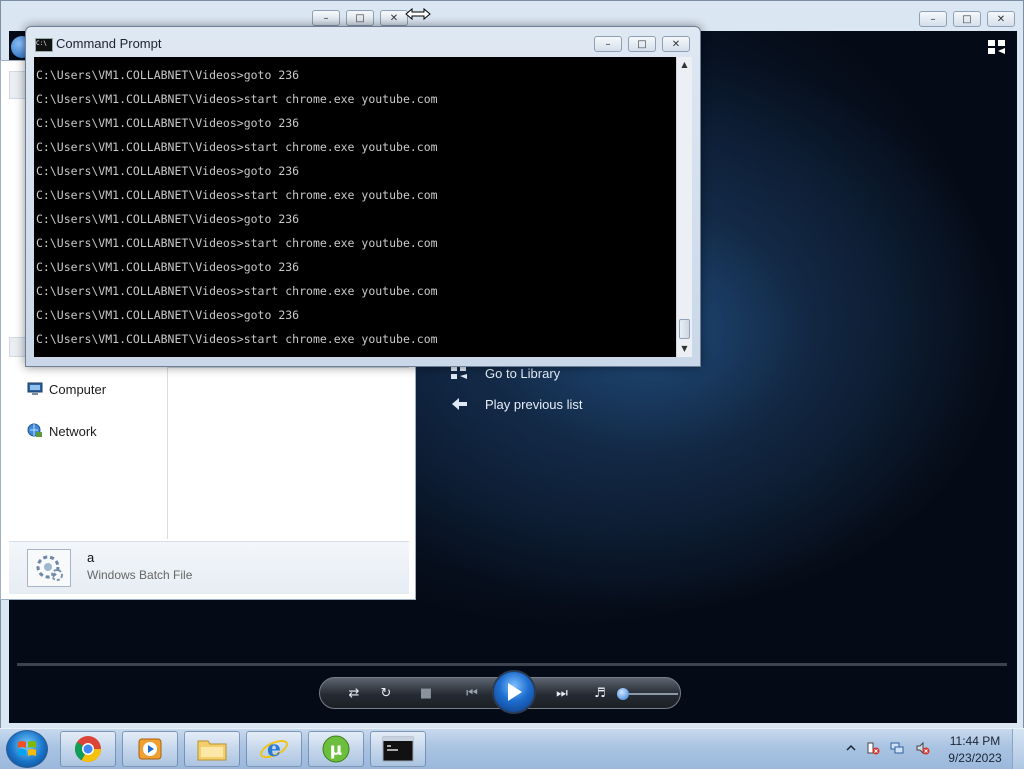 This screenshot has width=1024, height=769. Describe the element at coordinates (209, 567) in the screenshot. I see `details-pane: a Windows Batch File` at that location.